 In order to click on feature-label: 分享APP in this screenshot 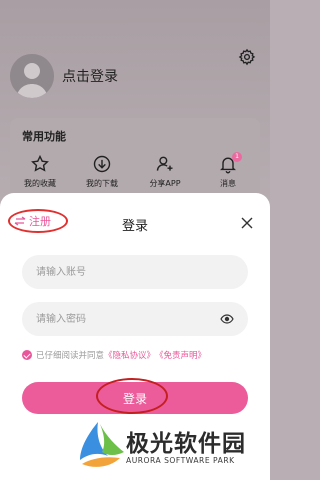, I will do `click(165, 183)`.